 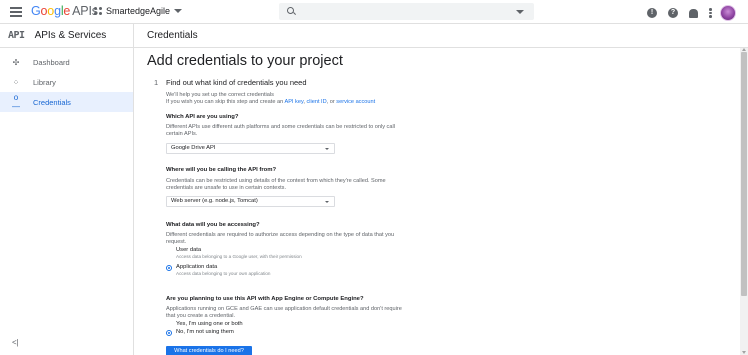 I want to click on scroll-up-icon, so click(x=743, y=49).